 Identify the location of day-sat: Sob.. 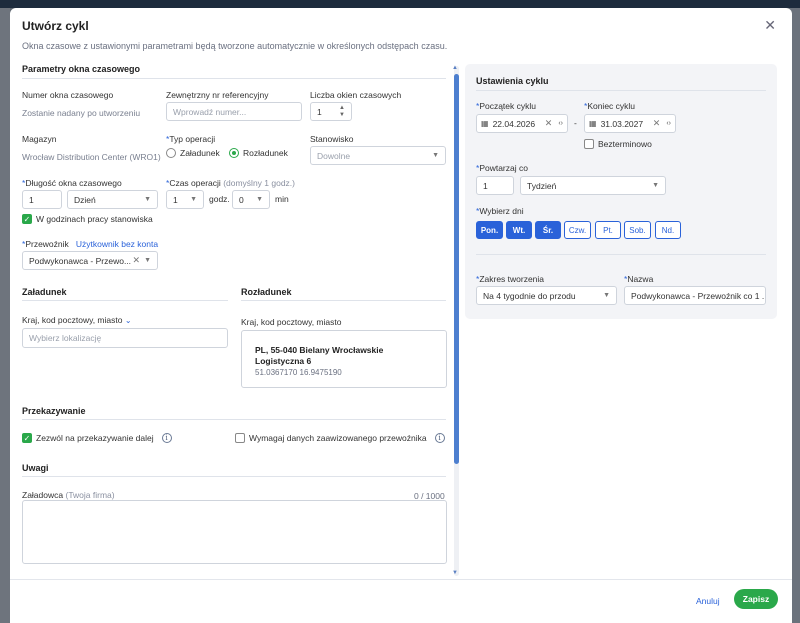
(637, 230).